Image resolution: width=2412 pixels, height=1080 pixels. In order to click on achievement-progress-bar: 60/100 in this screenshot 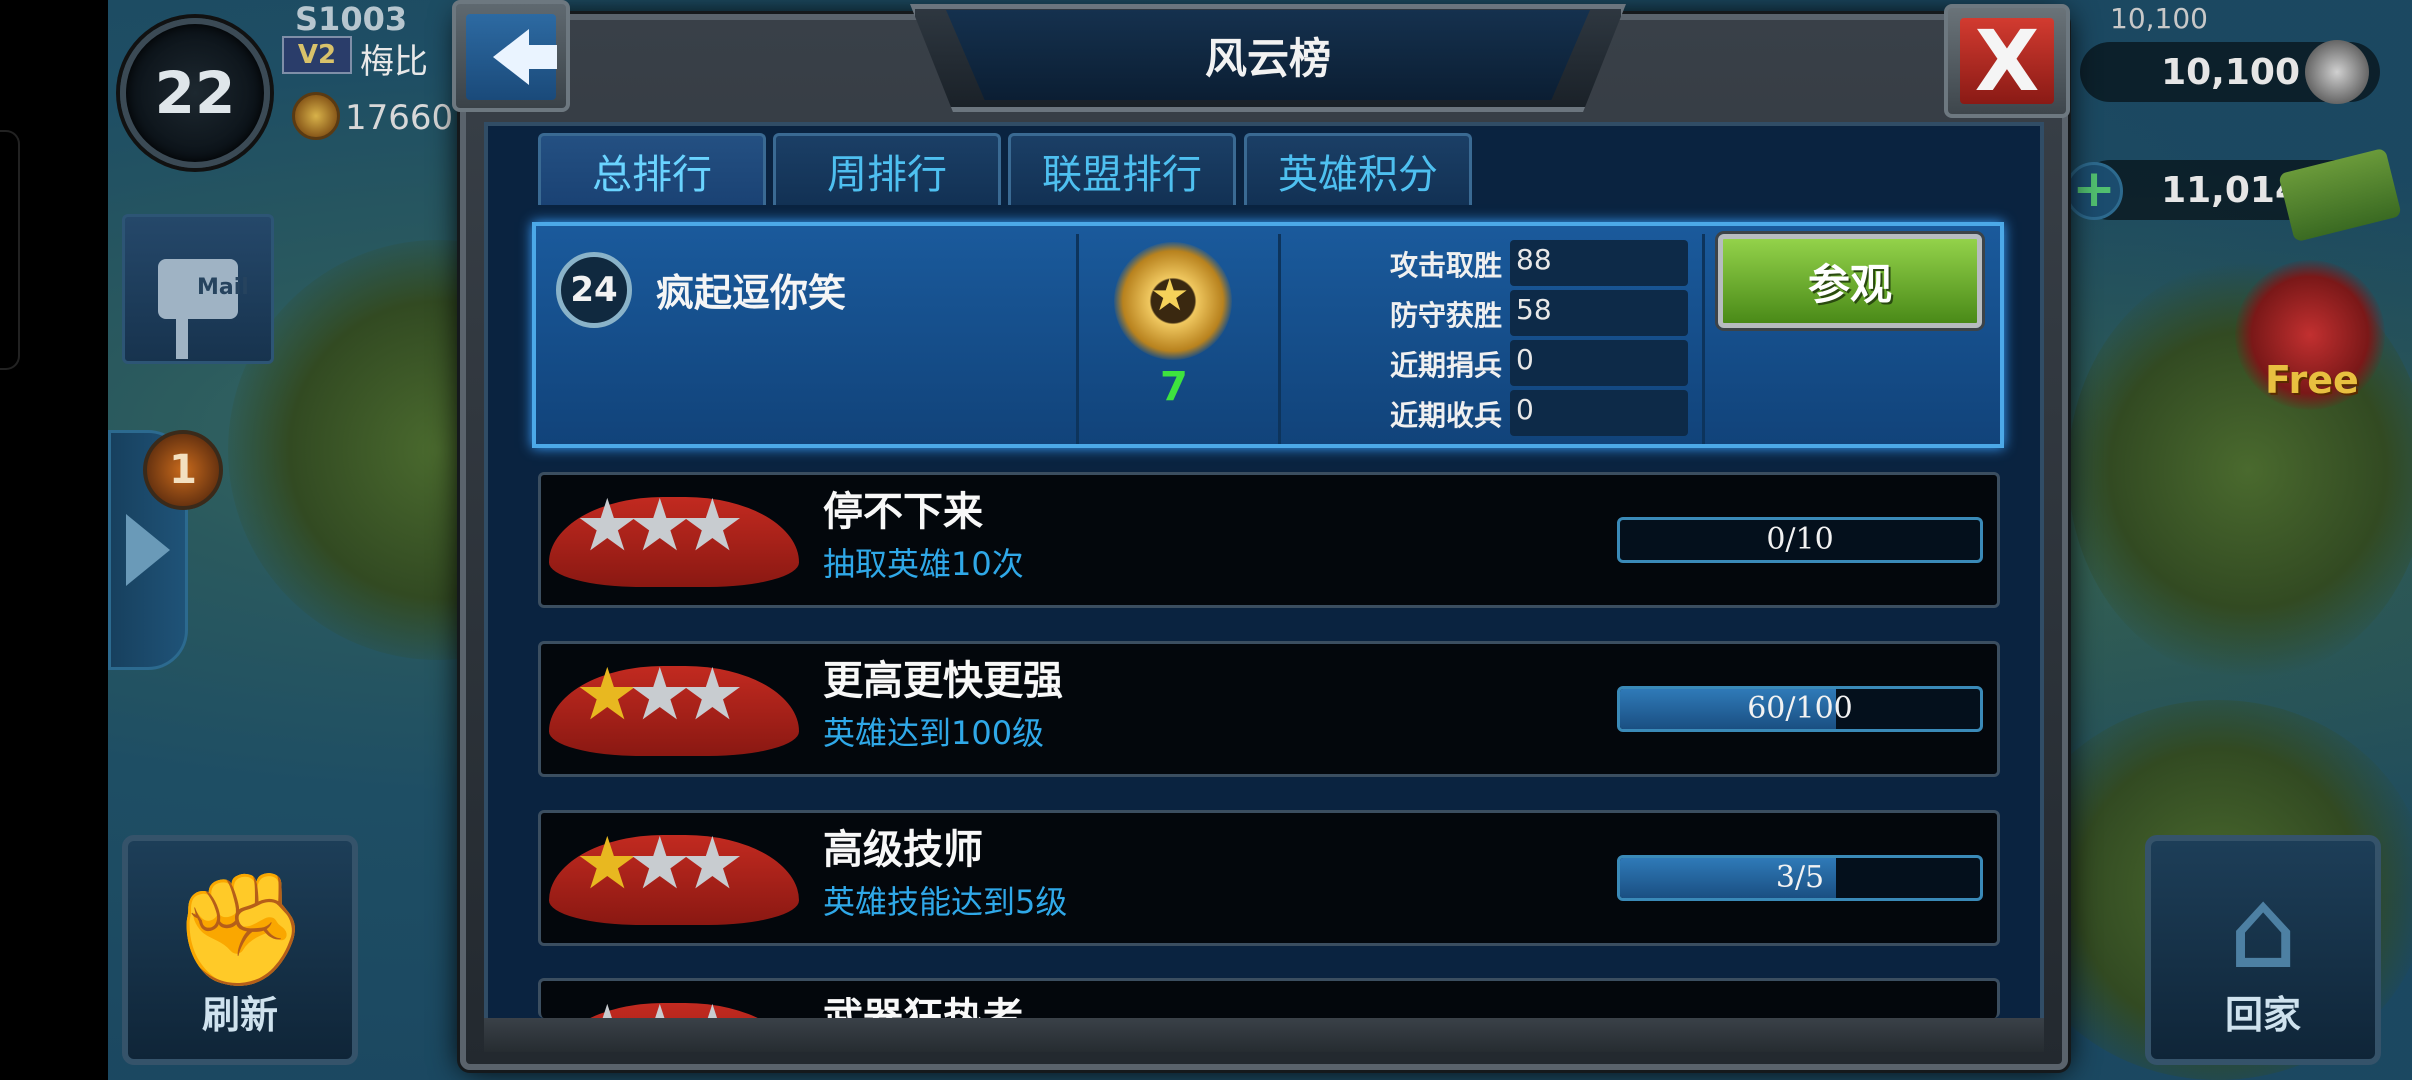, I will do `click(1800, 709)`.